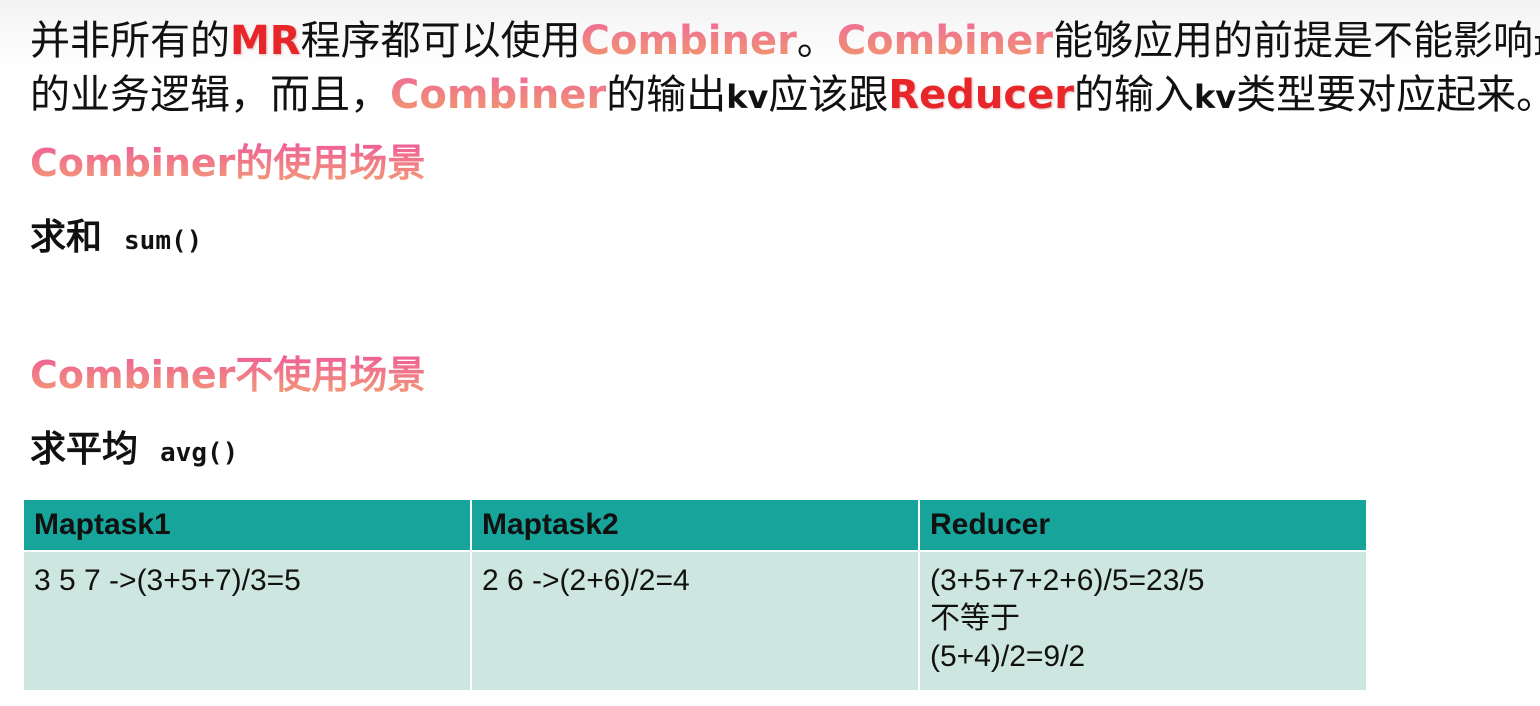  Describe the element at coordinates (1133, 95) in the screenshot. I see `intro-text: 的输入` at that location.